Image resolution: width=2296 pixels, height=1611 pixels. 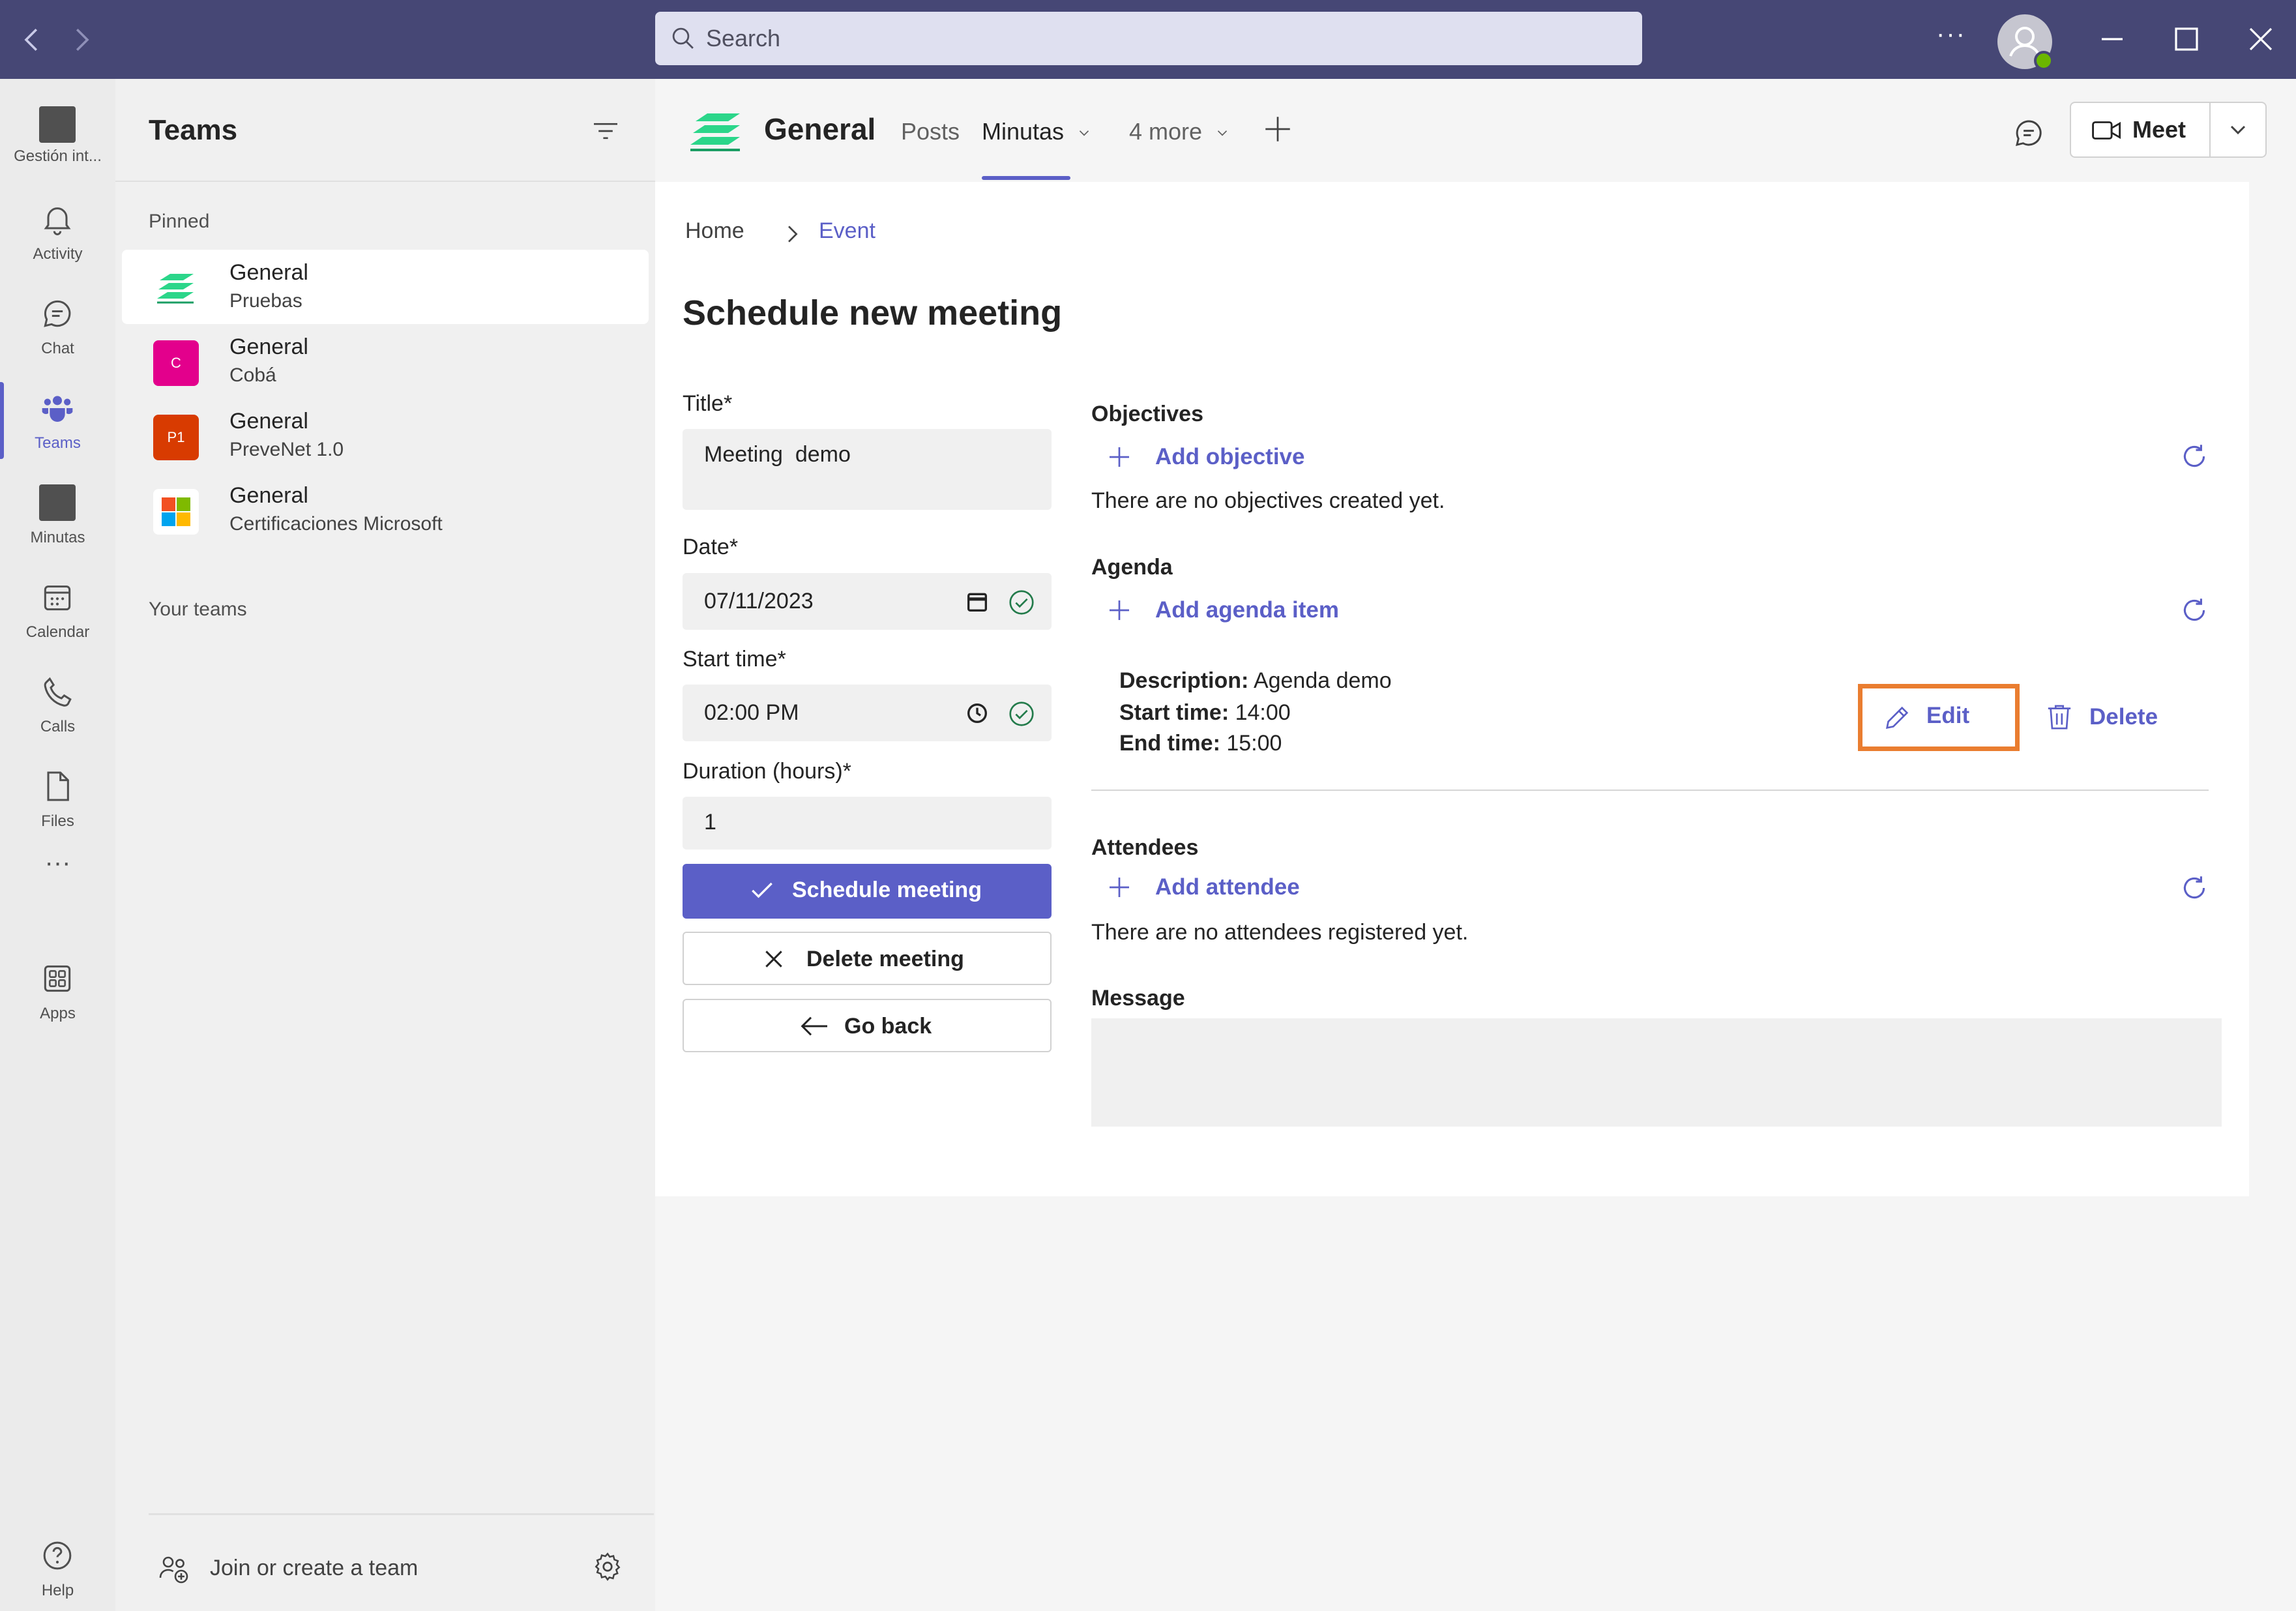 What do you see at coordinates (2025, 42) in the screenshot?
I see `avatar` at bounding box center [2025, 42].